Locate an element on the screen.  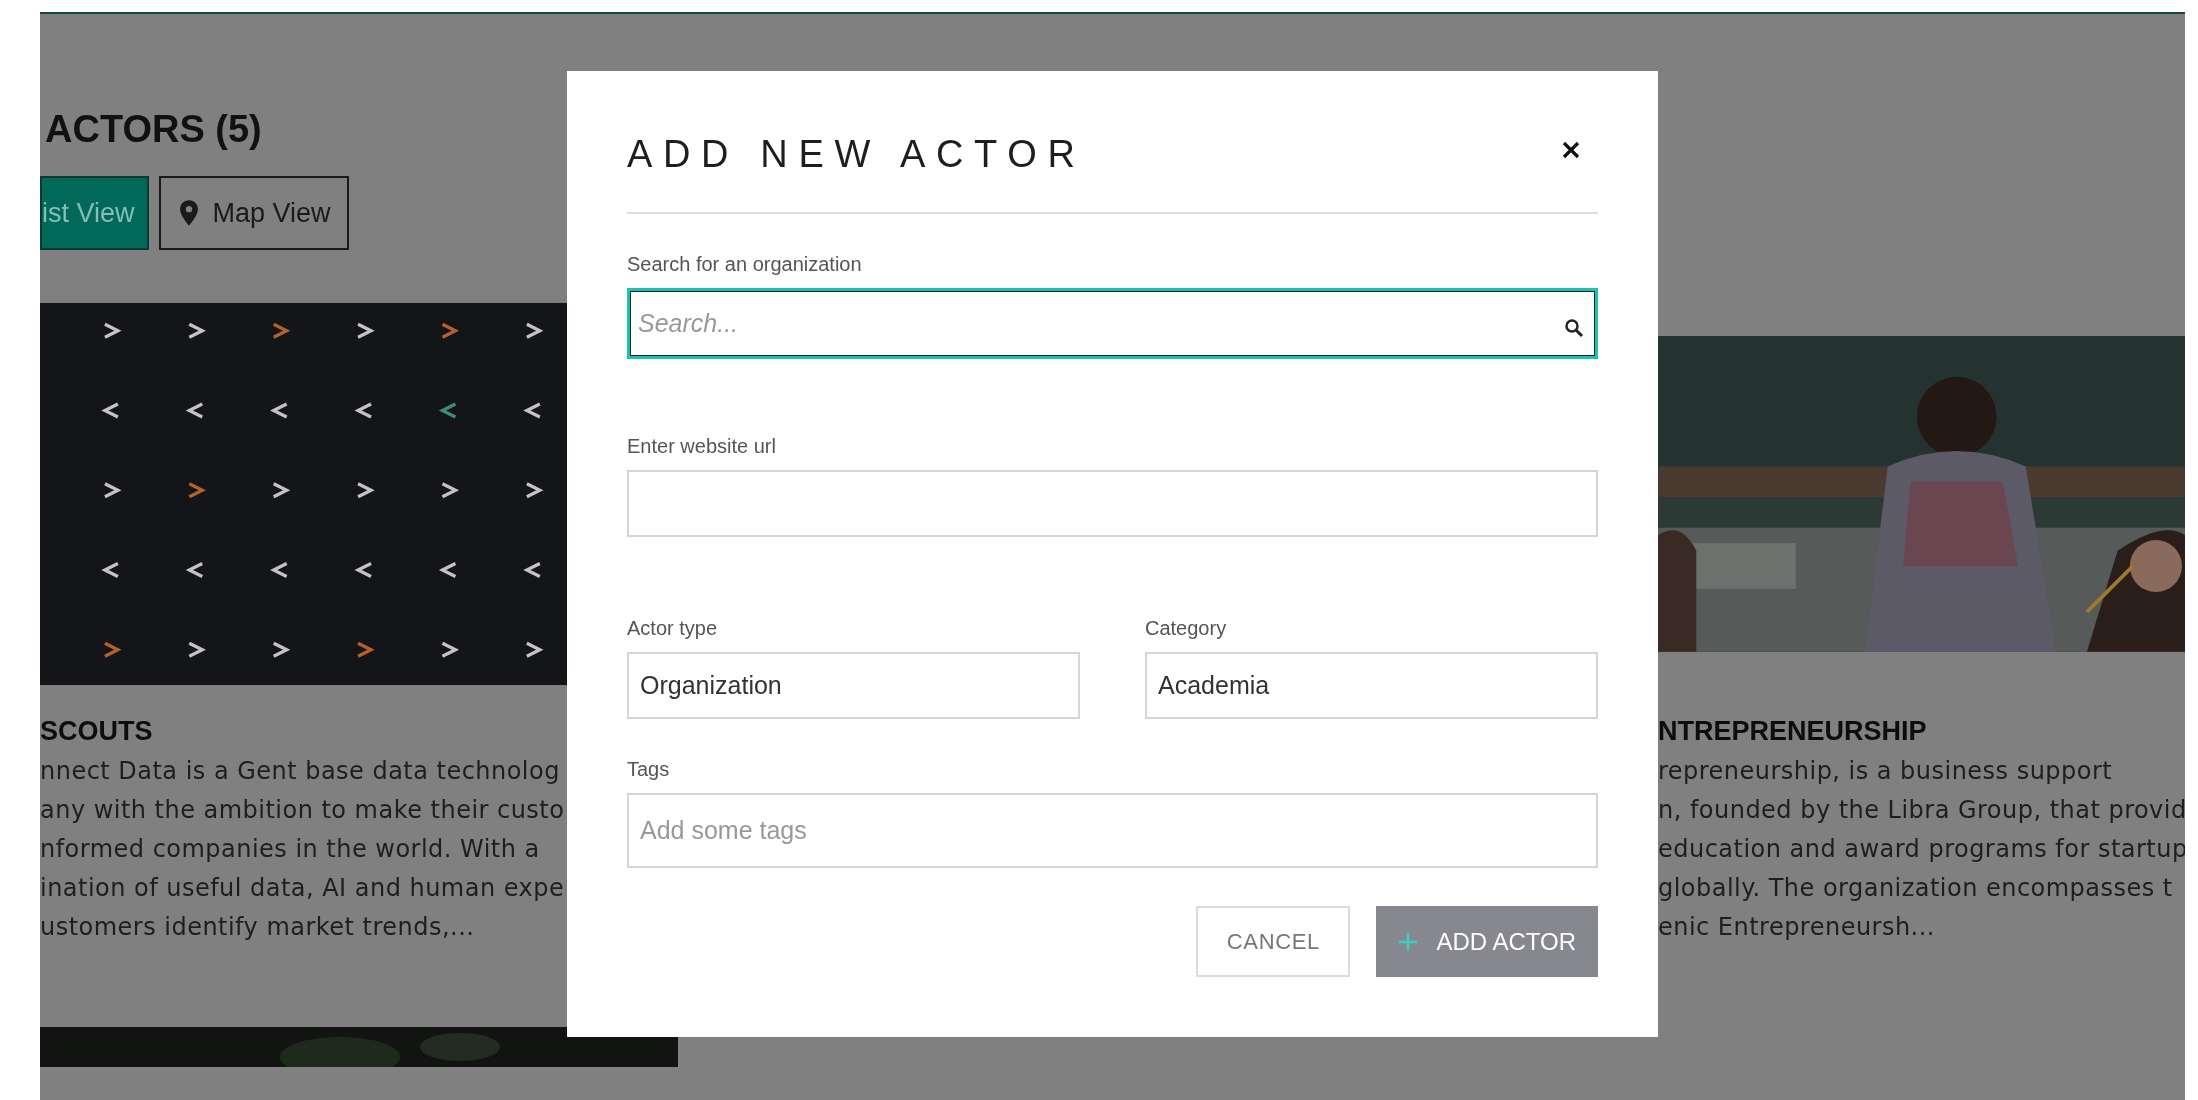
field-label: Category is located at coordinates (1186, 628).